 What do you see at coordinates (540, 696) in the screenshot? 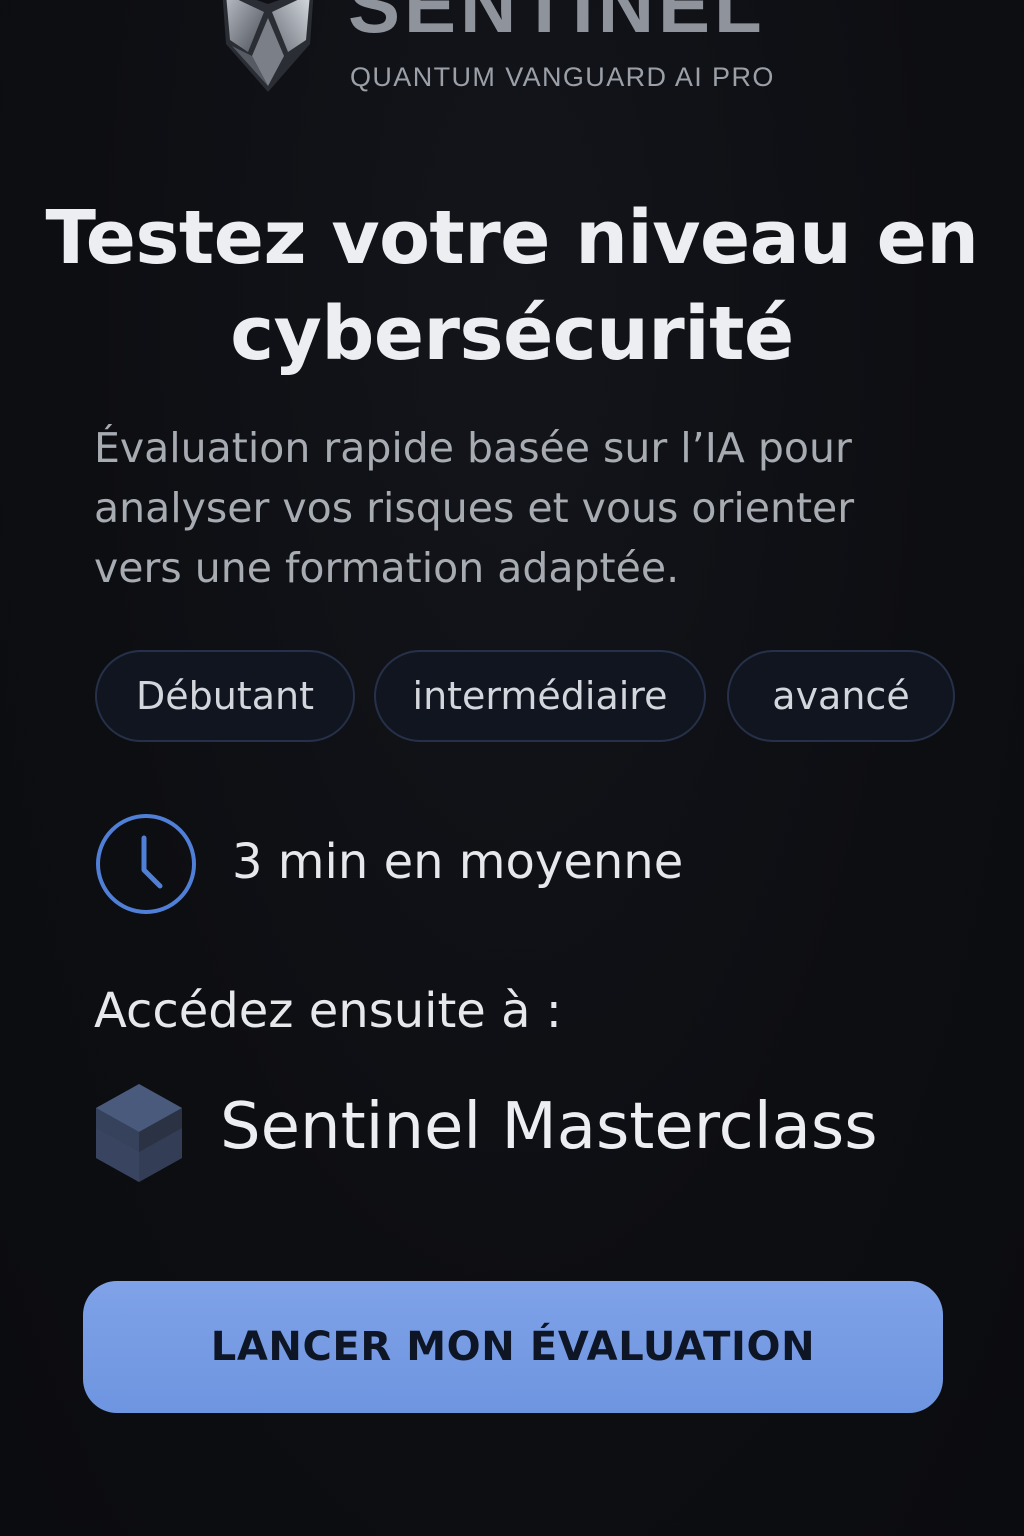
I see `level-chip-intermediate: intermédiaire` at bounding box center [540, 696].